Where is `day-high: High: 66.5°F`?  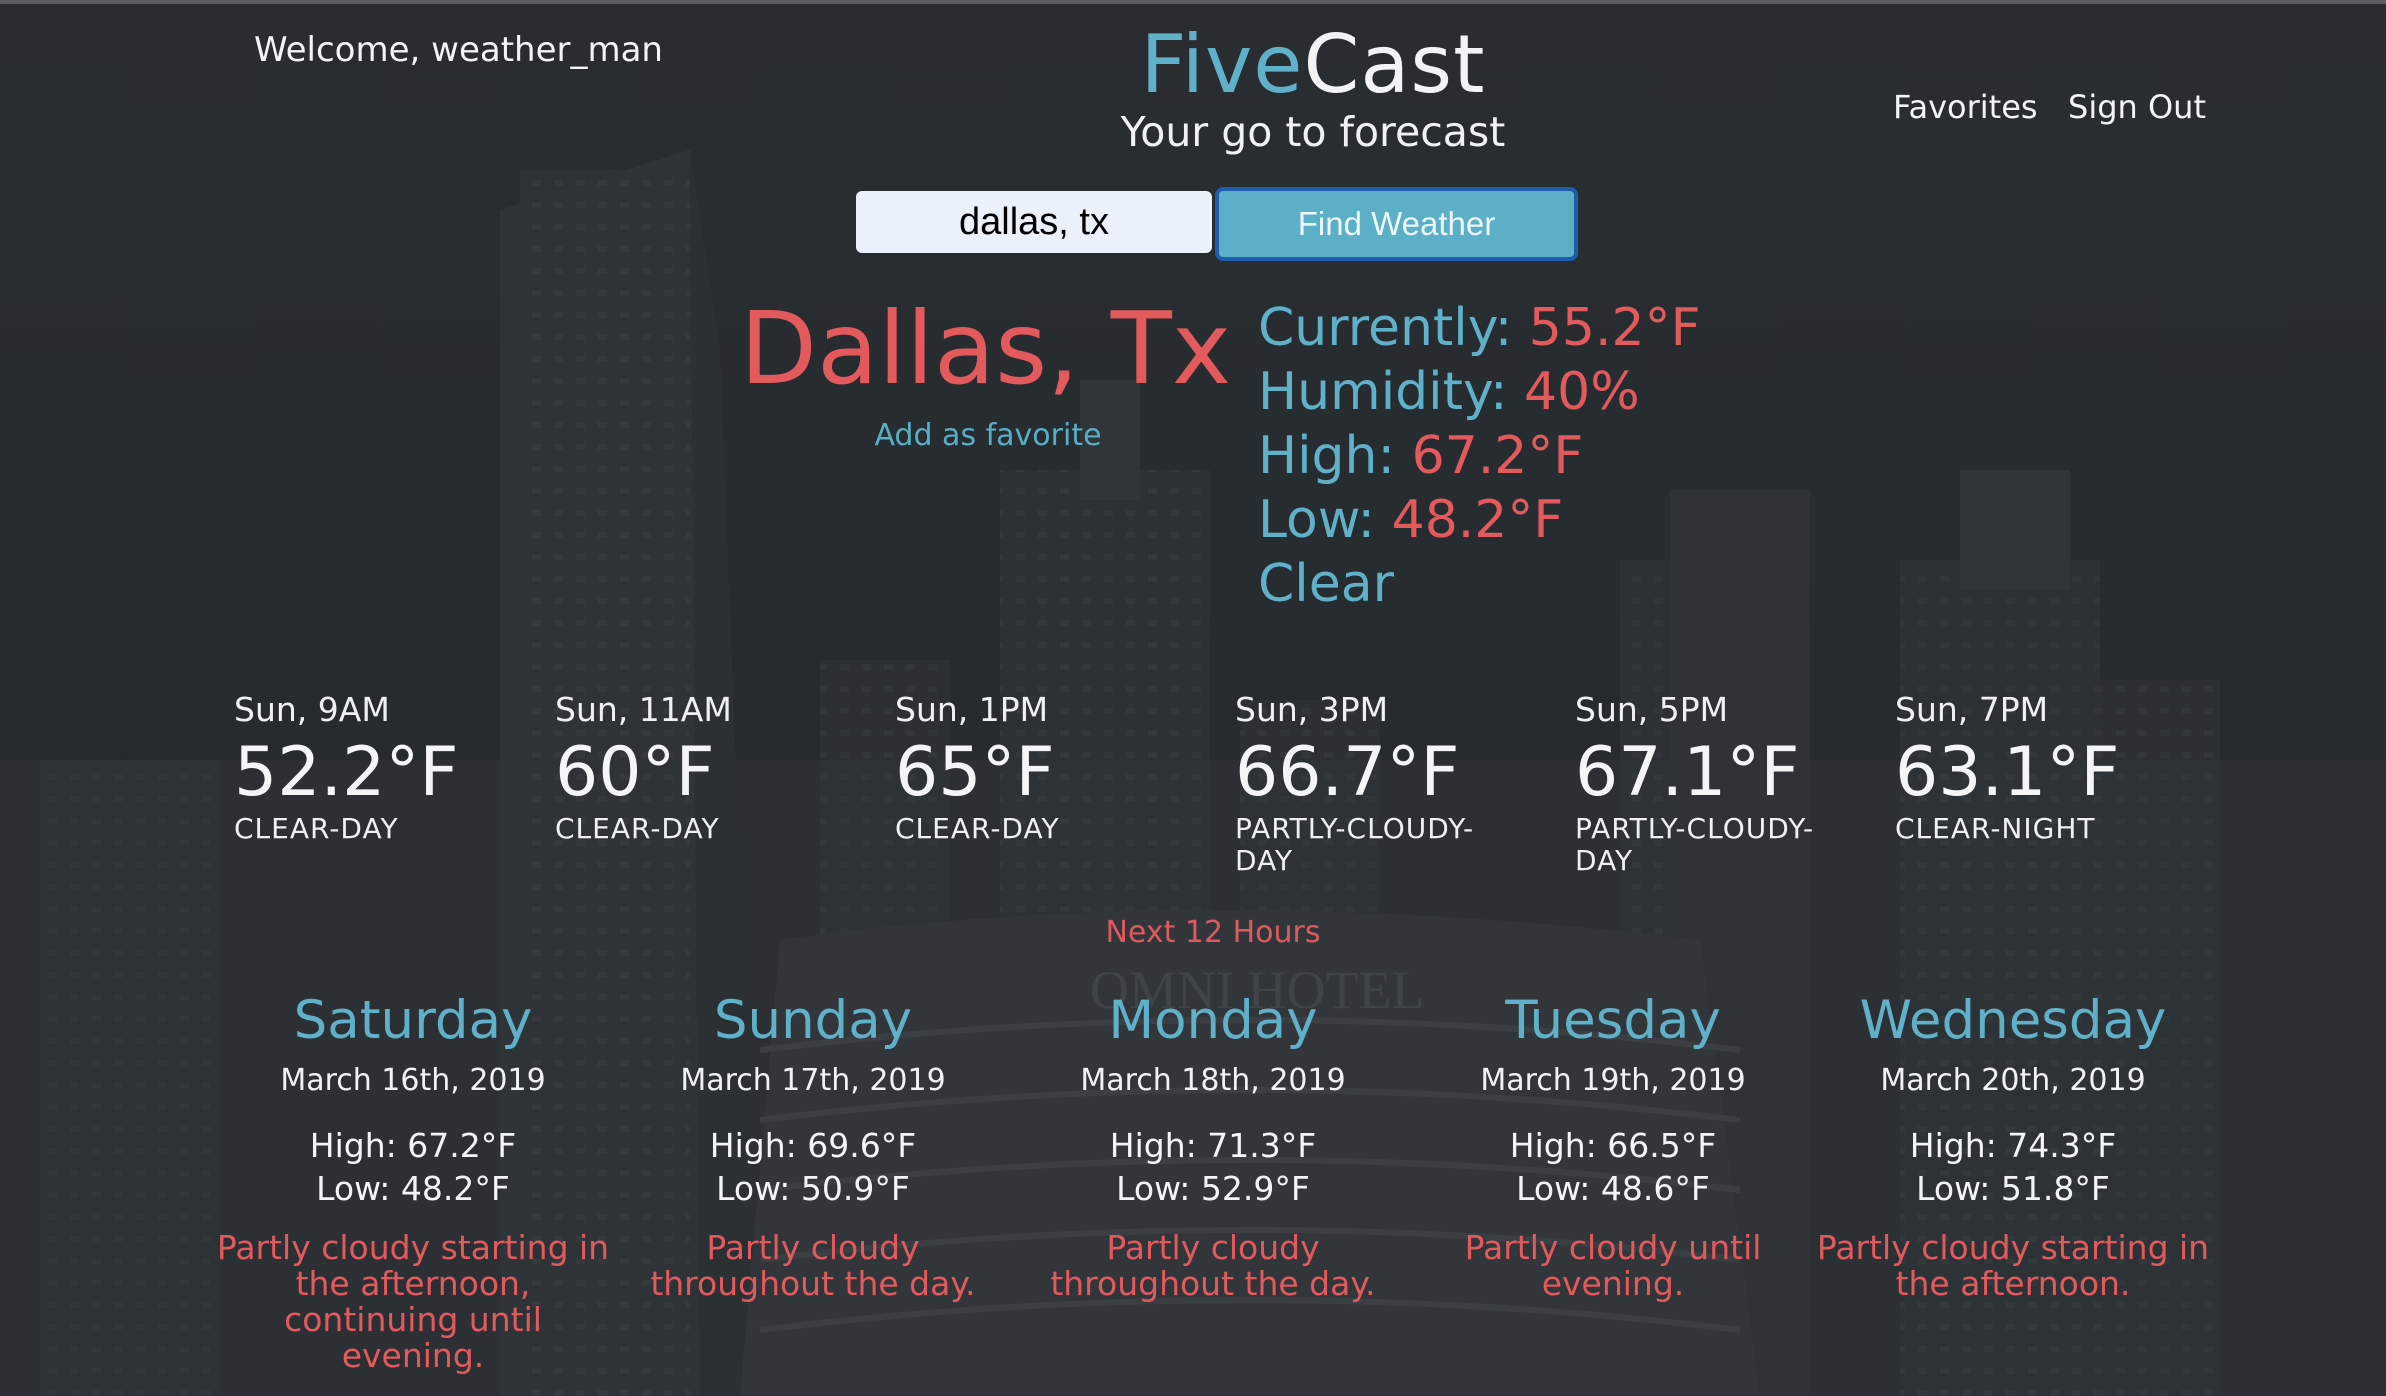 day-high: High: 66.5°F is located at coordinates (1613, 1145).